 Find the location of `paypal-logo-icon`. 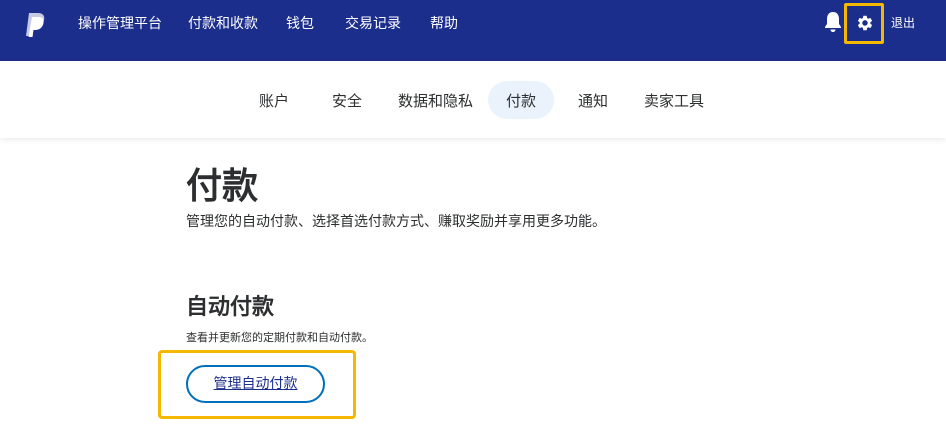

paypal-logo-icon is located at coordinates (35, 25).